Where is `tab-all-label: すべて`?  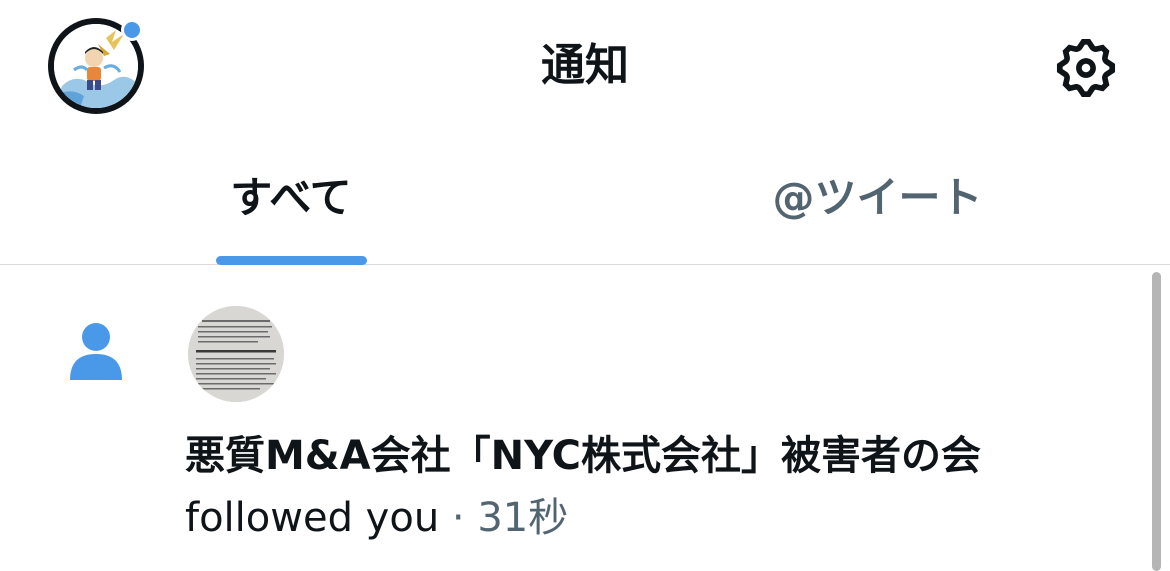
tab-all-label: すべて is located at coordinates (291, 197).